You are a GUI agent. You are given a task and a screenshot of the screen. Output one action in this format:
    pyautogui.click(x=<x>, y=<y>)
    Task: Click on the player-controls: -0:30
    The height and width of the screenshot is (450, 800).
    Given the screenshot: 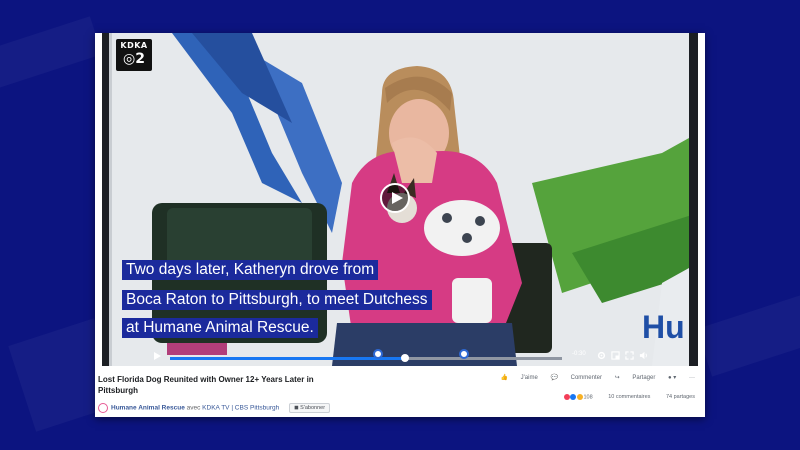 What is the action you would take?
    pyautogui.click(x=400, y=356)
    